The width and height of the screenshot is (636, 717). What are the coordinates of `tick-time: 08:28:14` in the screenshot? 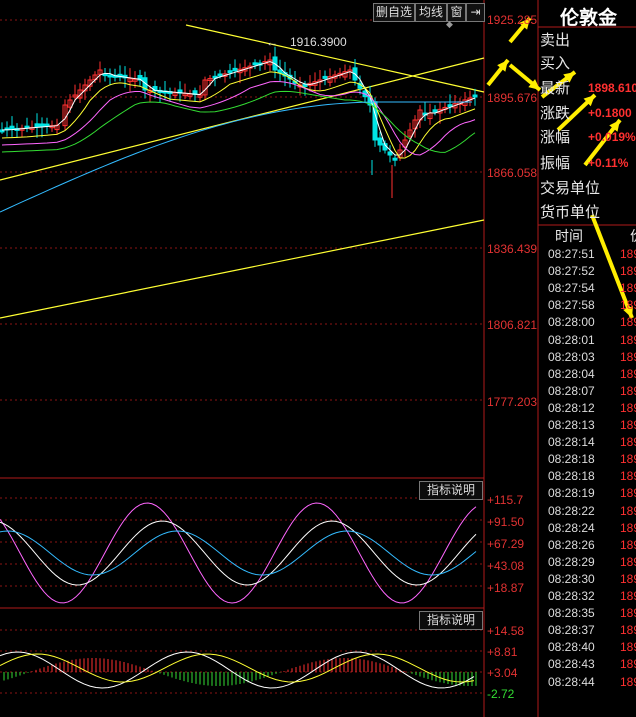 It's located at (571, 442).